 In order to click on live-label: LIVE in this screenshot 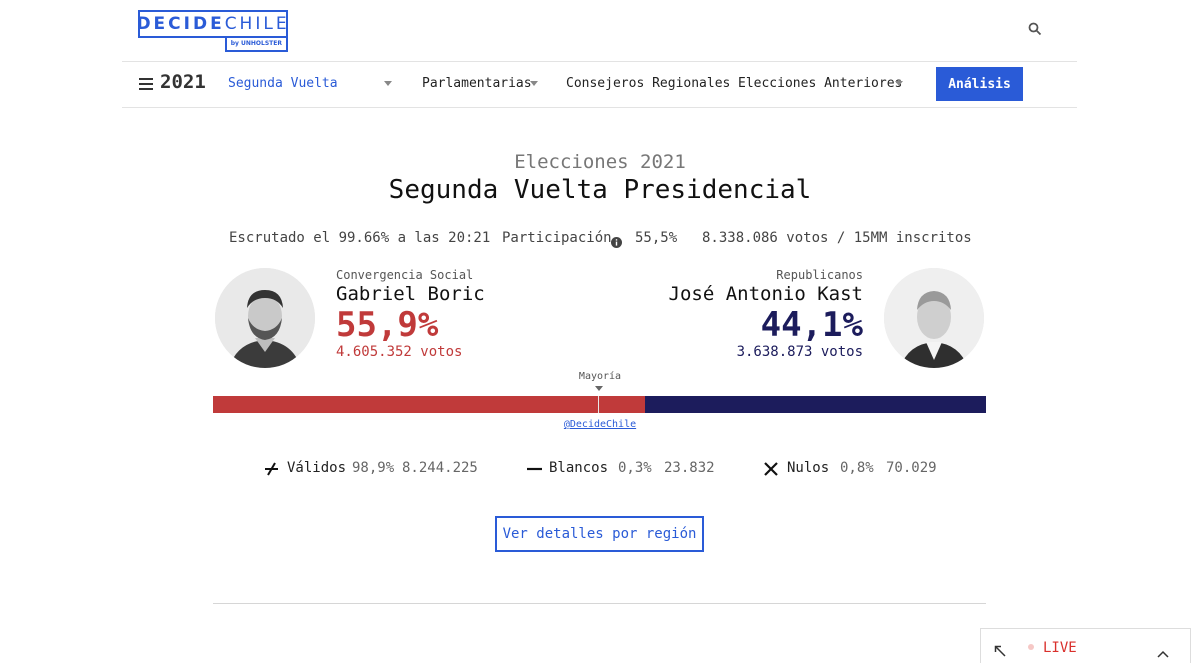, I will do `click(1060, 648)`.